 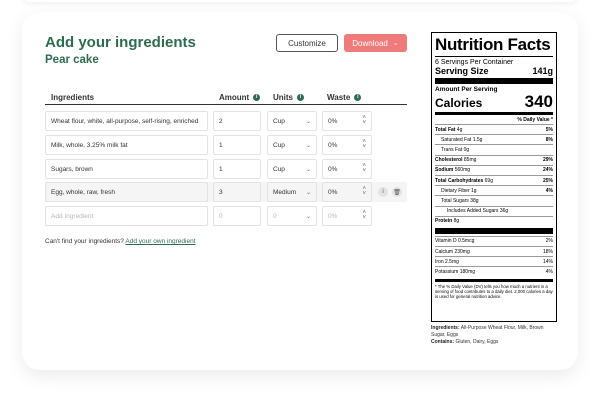 What do you see at coordinates (494, 280) in the screenshot?
I see `divider-medium` at bounding box center [494, 280].